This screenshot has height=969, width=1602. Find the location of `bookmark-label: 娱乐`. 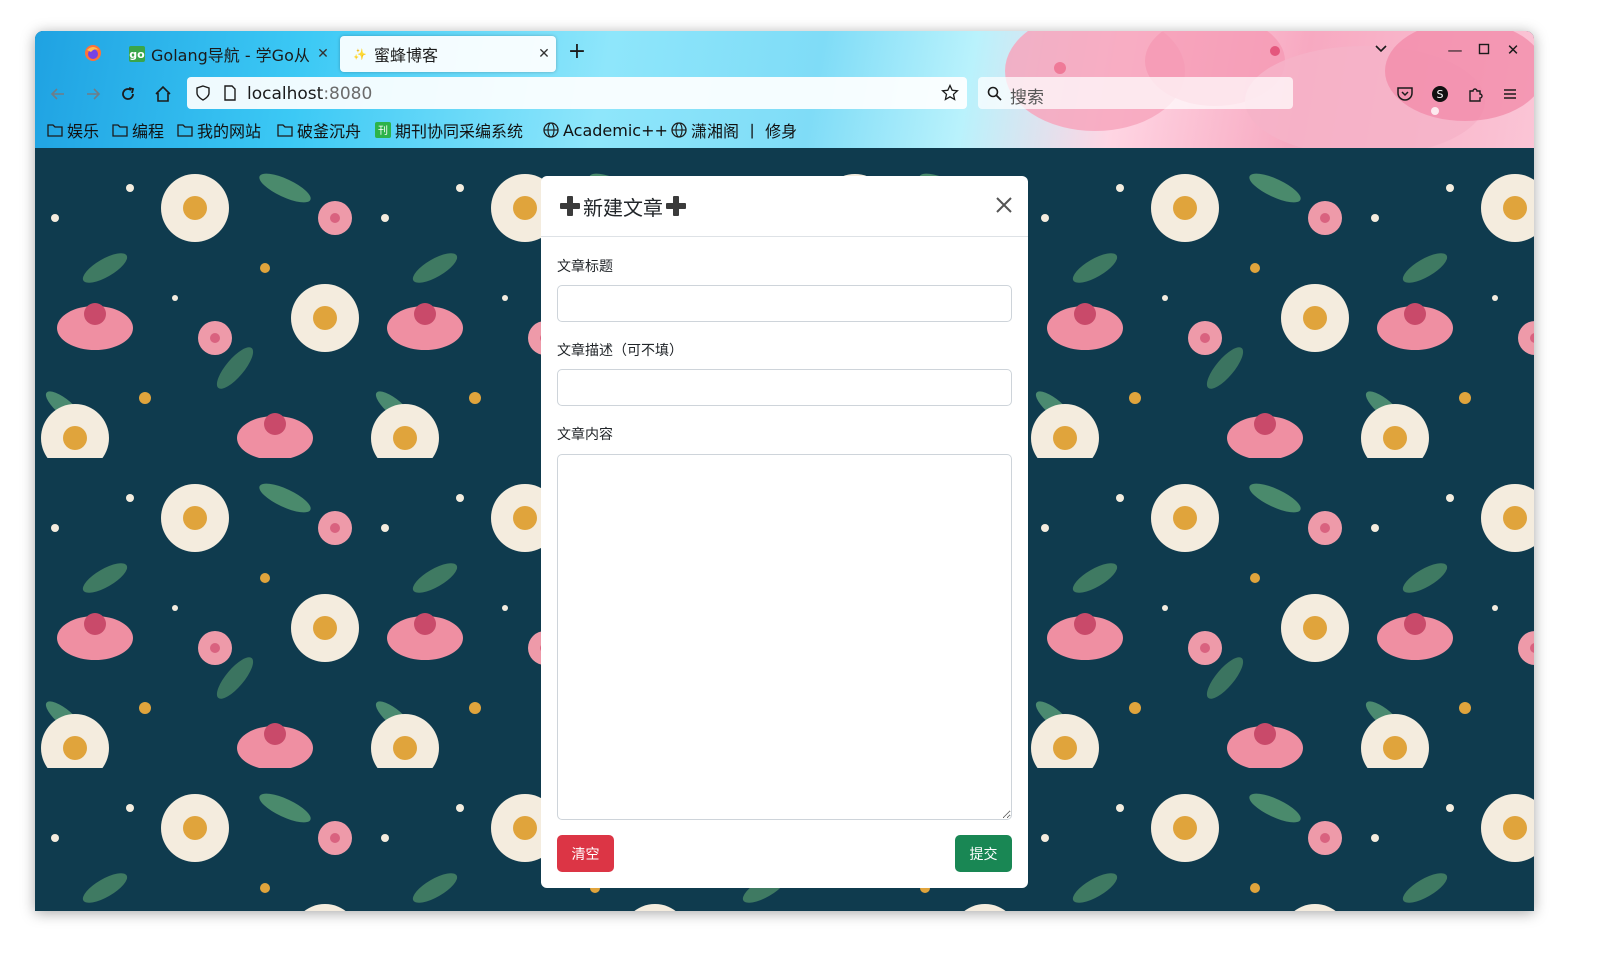

bookmark-label: 娱乐 is located at coordinates (83, 131).